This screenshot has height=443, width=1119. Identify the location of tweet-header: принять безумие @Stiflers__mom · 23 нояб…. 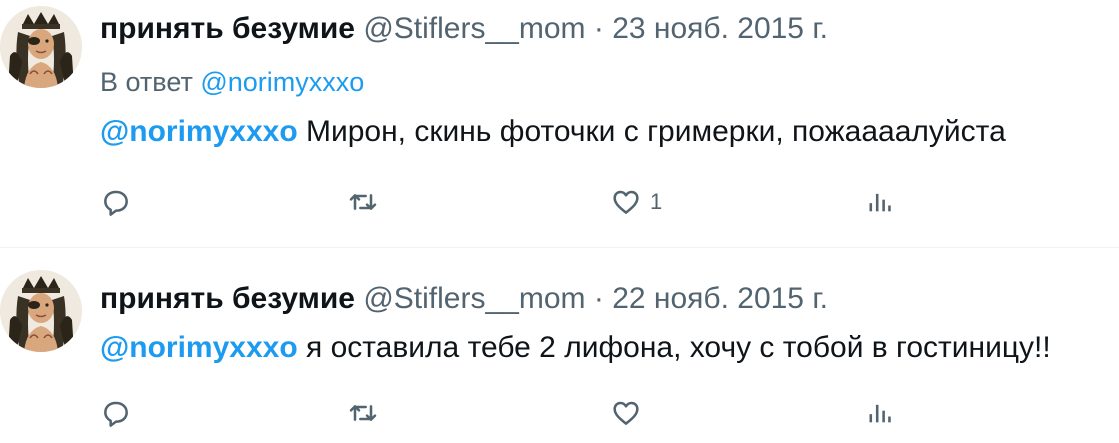
(464, 29).